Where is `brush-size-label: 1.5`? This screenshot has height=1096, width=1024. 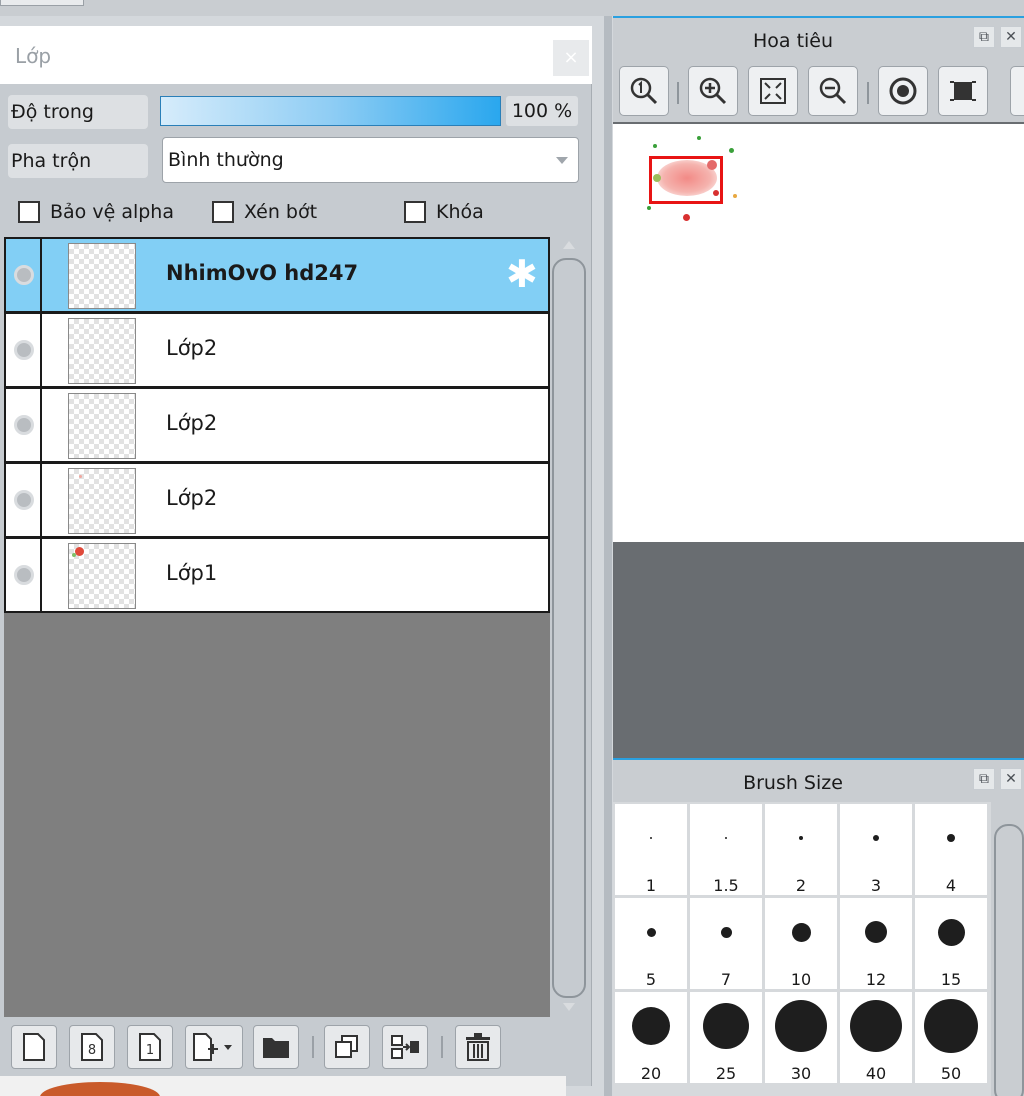
brush-size-label: 1.5 is located at coordinates (726, 885).